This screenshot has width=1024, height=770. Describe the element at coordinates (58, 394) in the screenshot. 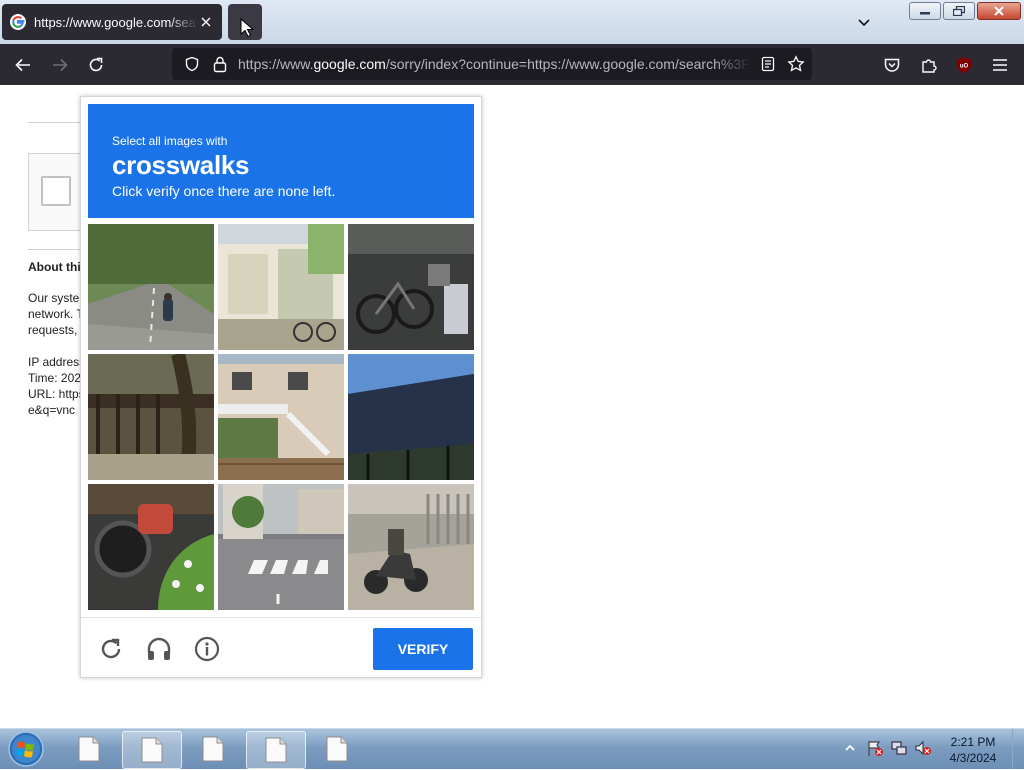

I see `url-line: URL: https://www.google.com/search?q=vnc` at that location.